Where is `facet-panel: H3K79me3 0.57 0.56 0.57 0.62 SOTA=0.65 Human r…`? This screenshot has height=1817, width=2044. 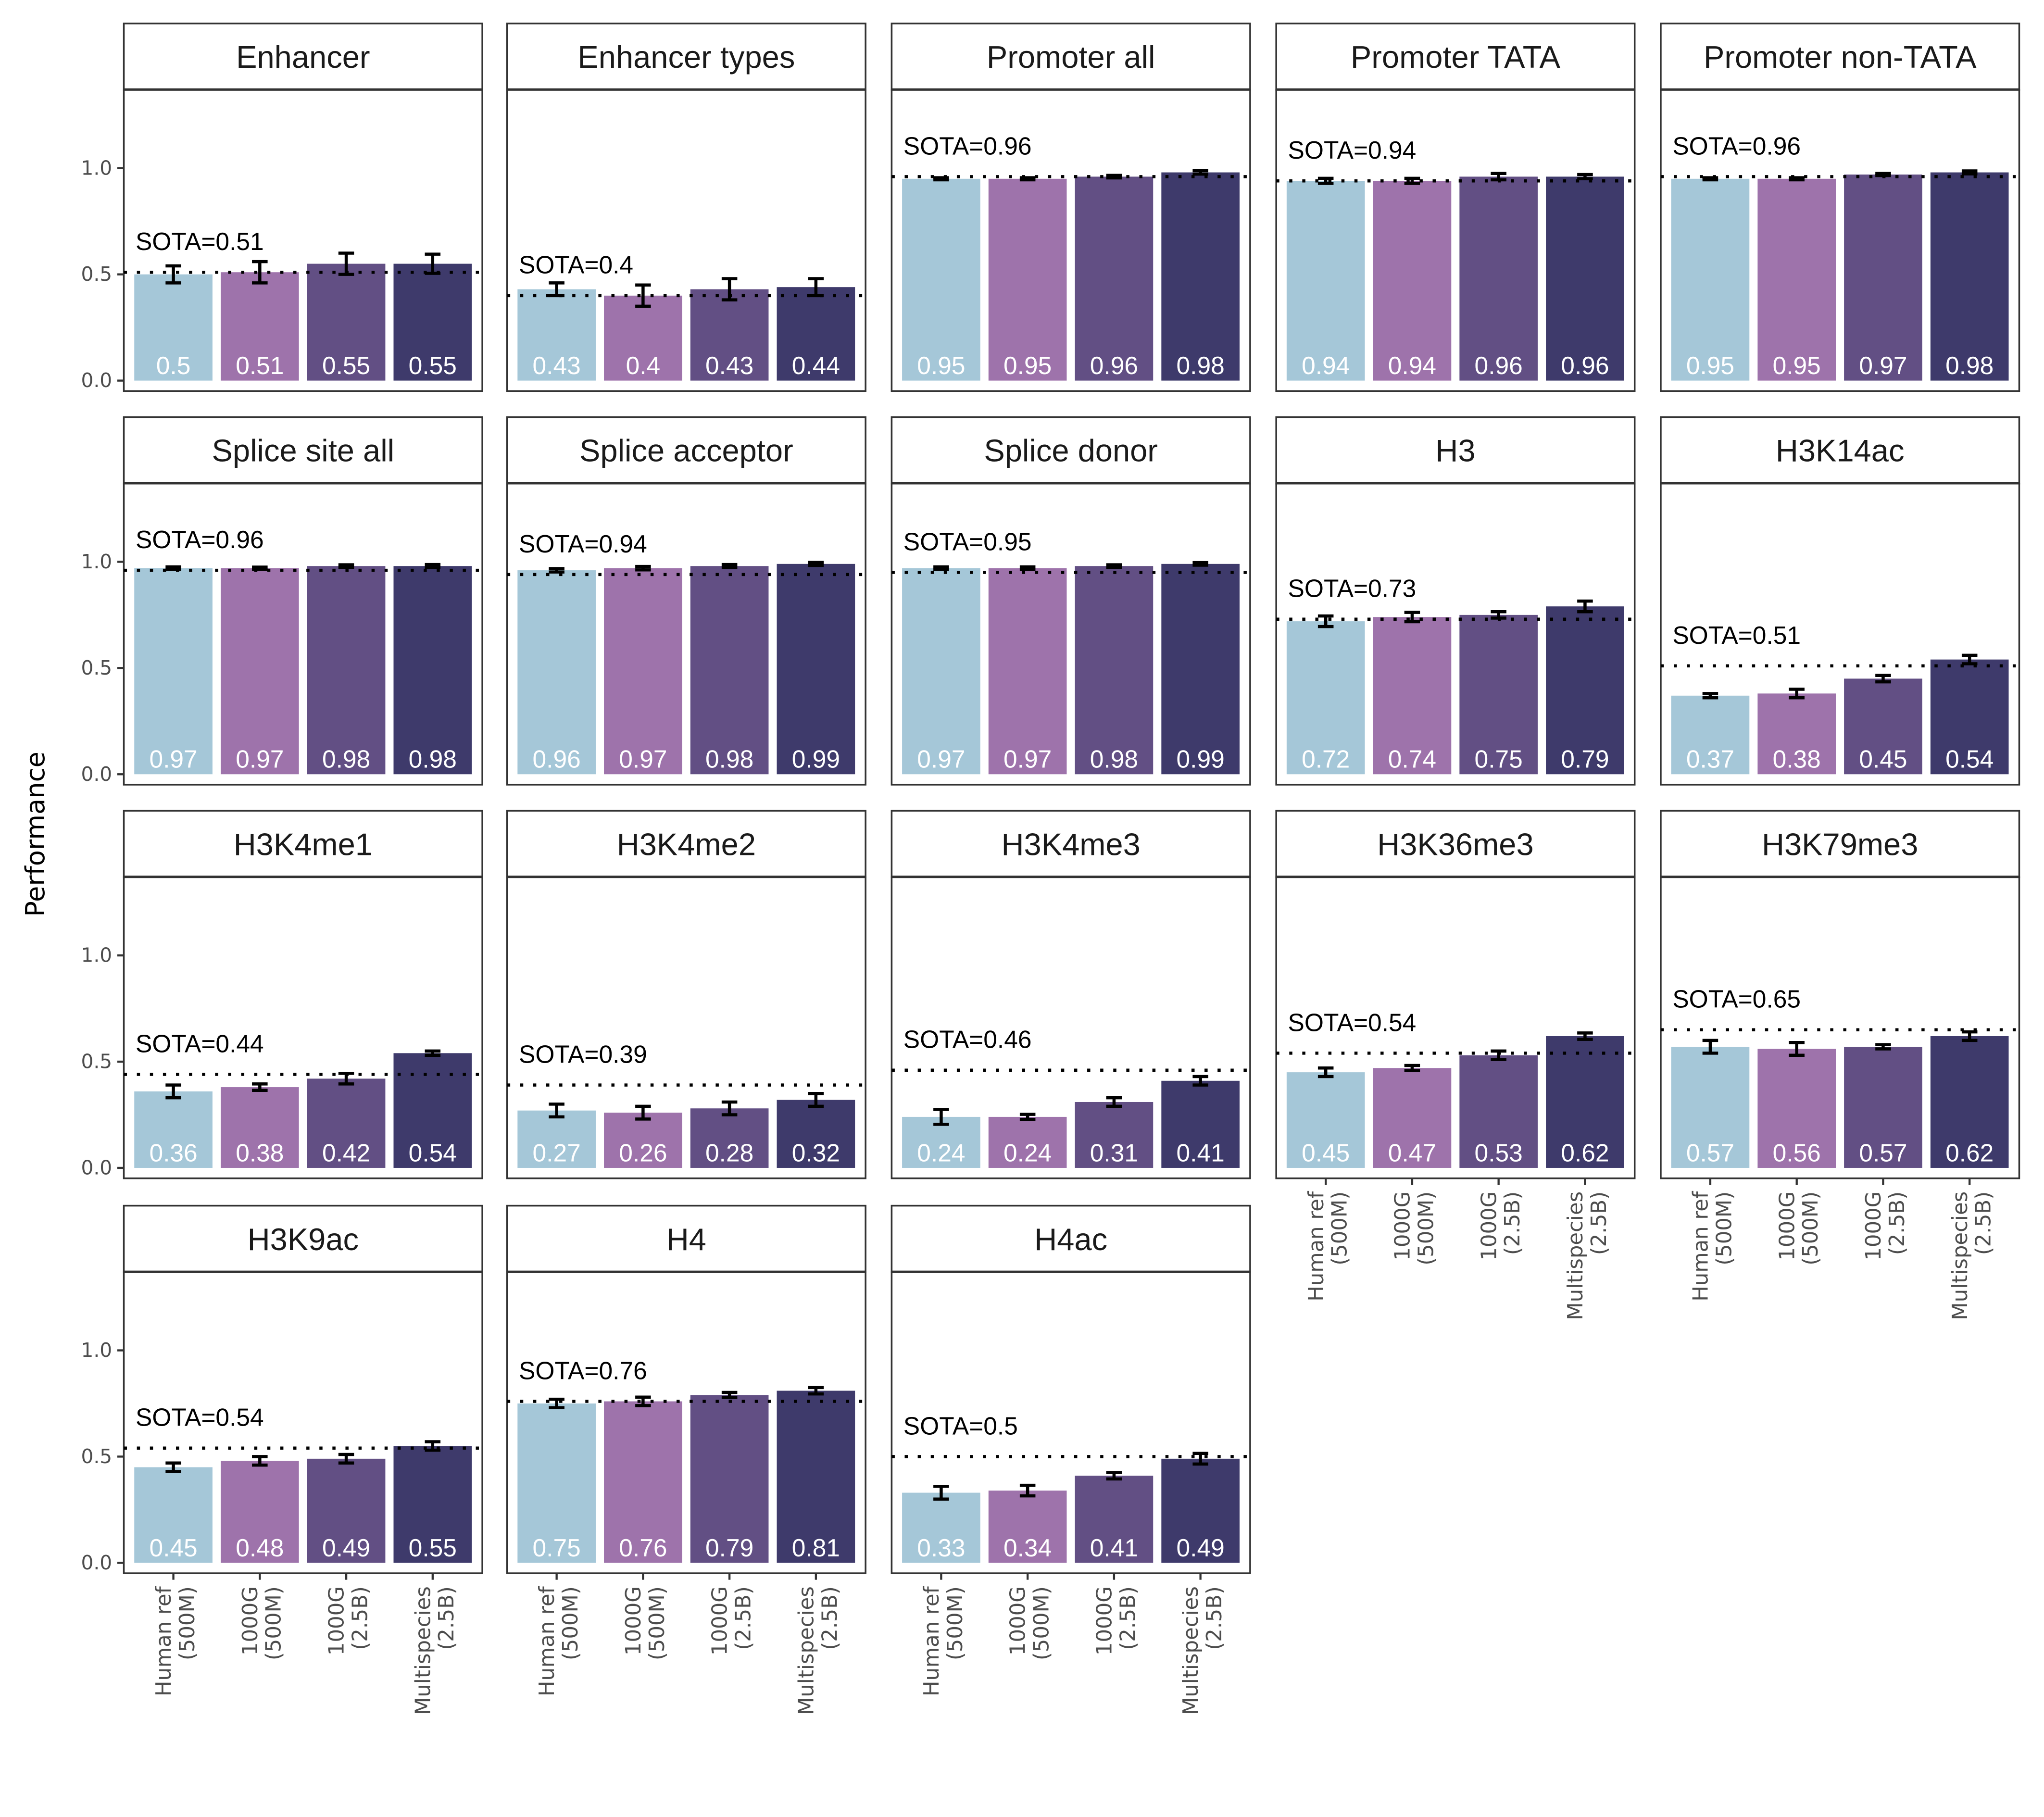 facet-panel: H3K79me3 0.57 0.56 0.57 0.62 SOTA=0.65 Human r… is located at coordinates (1840, 1065).